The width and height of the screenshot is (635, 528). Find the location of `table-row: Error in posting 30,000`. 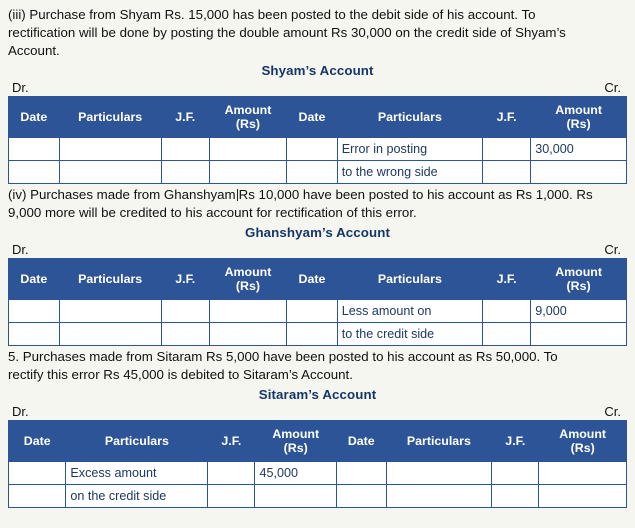

table-row: Error in posting 30,000 is located at coordinates (317, 149).